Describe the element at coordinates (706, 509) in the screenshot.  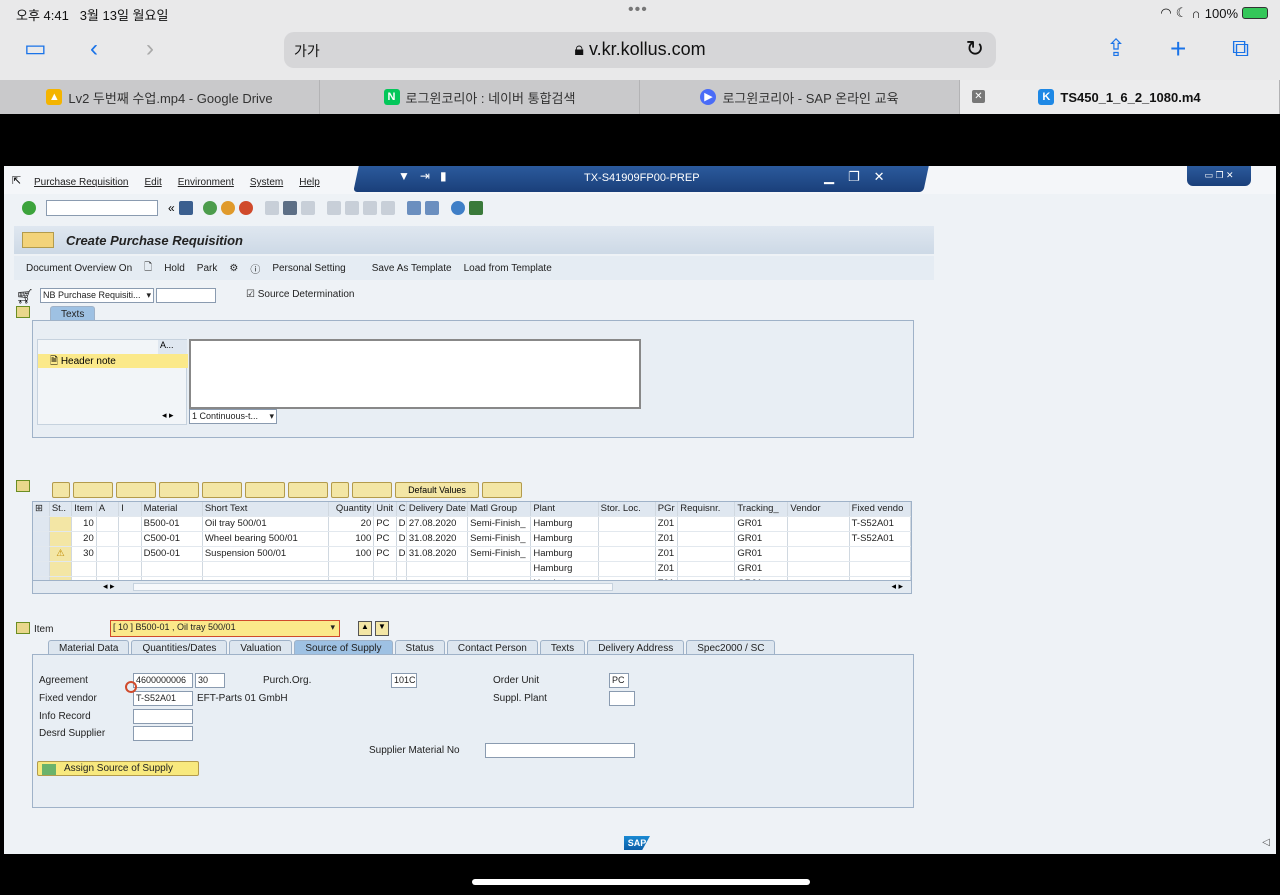
I see `col-requisnr: Requisnr.` at that location.